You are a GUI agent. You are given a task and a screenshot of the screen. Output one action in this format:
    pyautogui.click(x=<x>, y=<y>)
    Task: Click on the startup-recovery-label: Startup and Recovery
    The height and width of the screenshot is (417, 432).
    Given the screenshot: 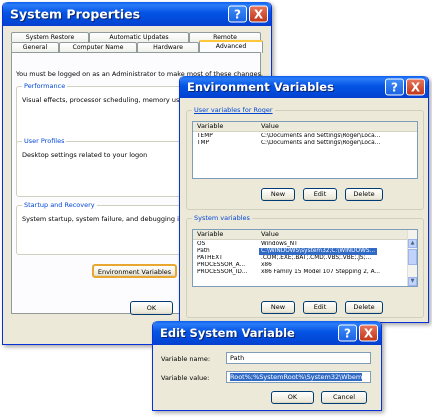 What is the action you would take?
    pyautogui.click(x=59, y=205)
    